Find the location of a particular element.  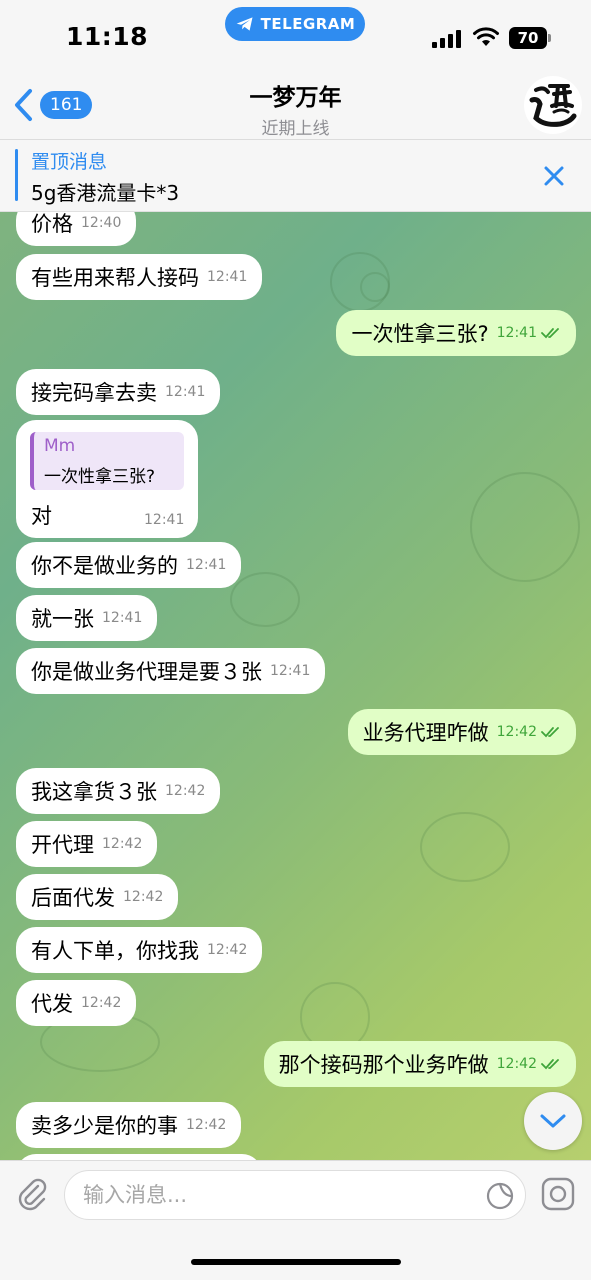

message-text: 那个接码那个业务咋做 is located at coordinates (383, 1065).